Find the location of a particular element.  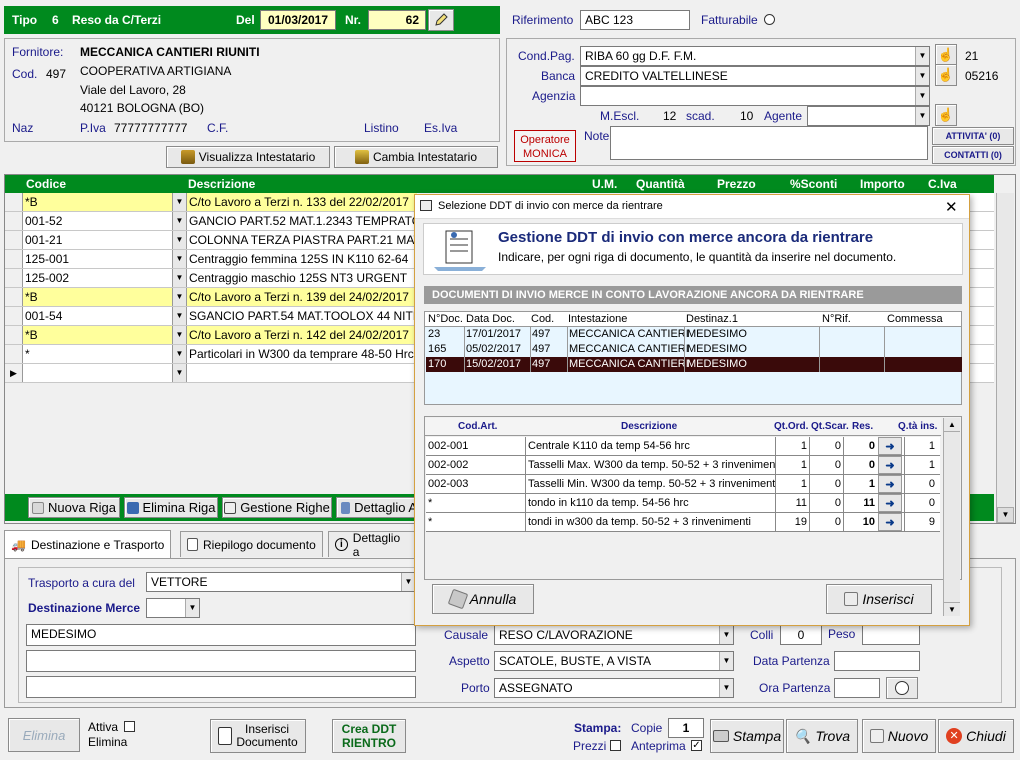

tab-destinazione: 🚚 Destinazione e Trasporto is located at coordinates (88, 544).